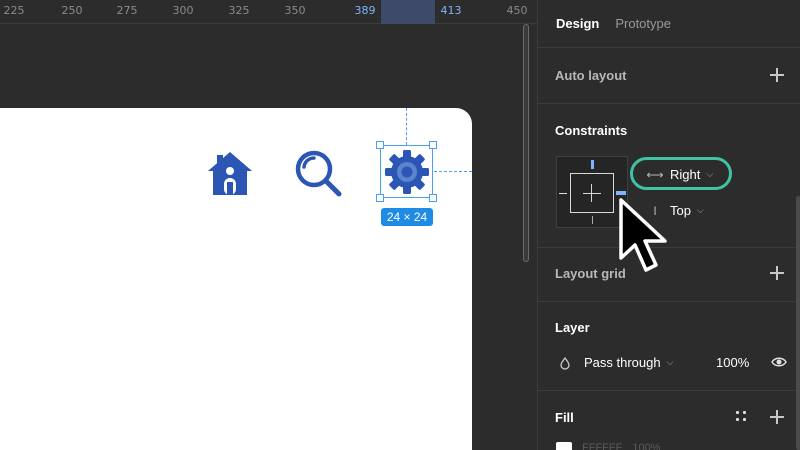  Describe the element at coordinates (365, 10) in the screenshot. I see `ruler-tick-selection-start: 389` at that location.